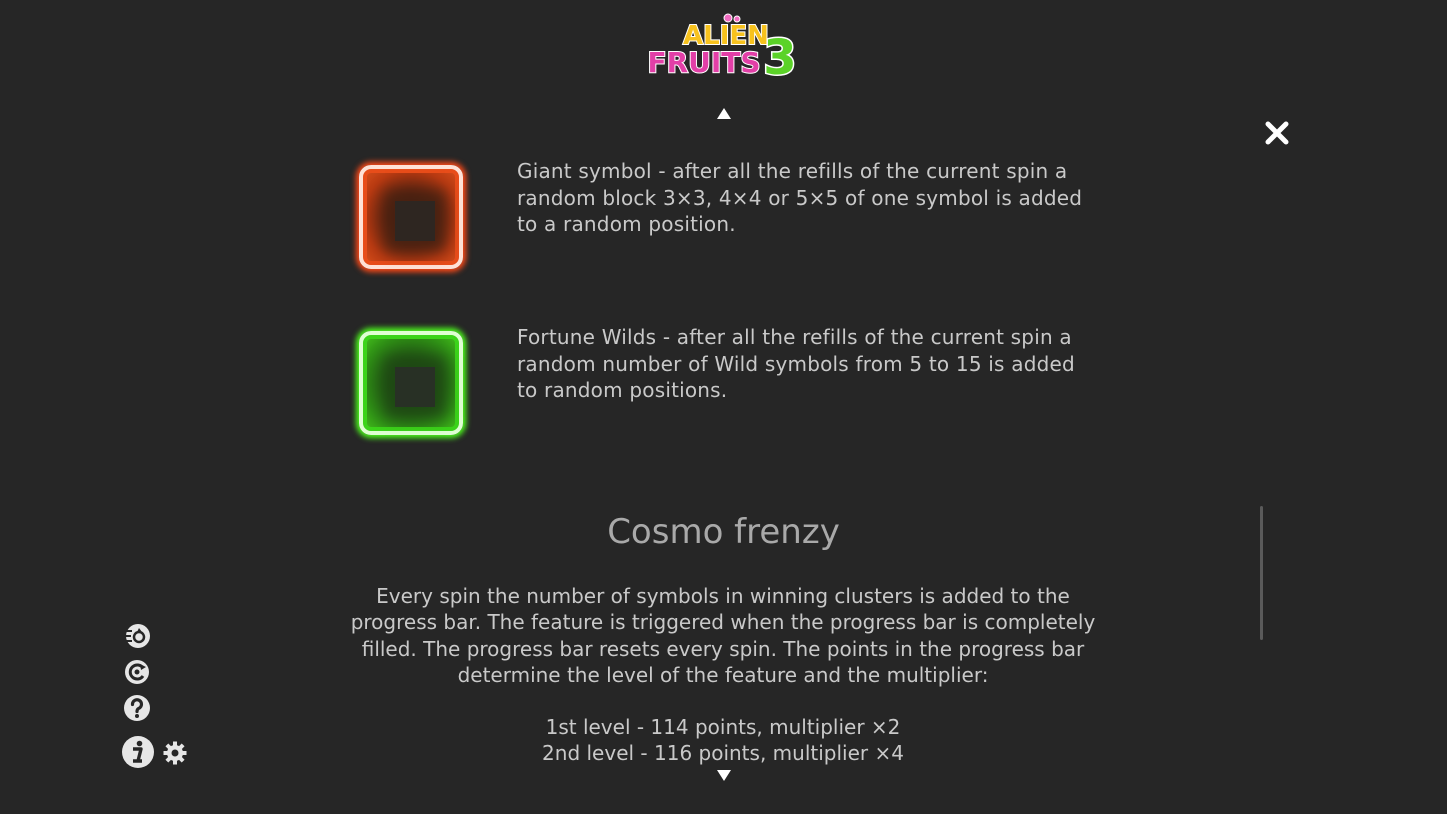 The height and width of the screenshot is (814, 1447). I want to click on logo-number: 3, so click(779, 57).